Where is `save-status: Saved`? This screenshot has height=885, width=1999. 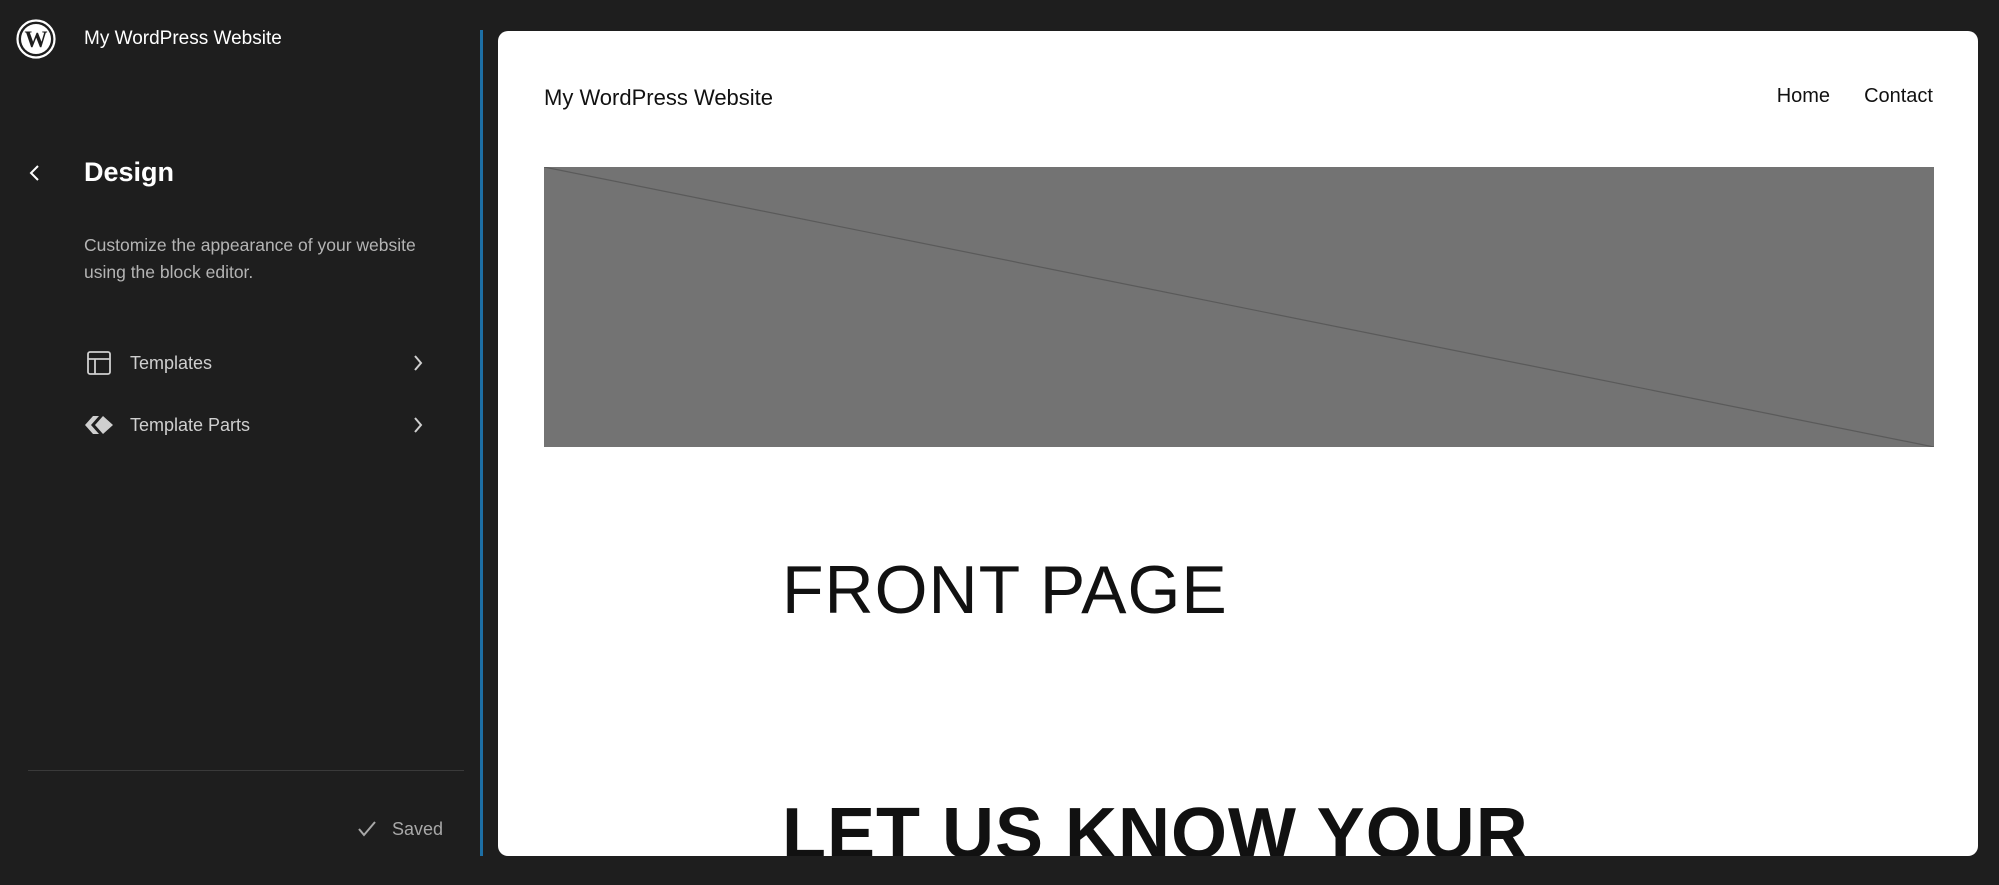
save-status: Saved is located at coordinates (399, 829).